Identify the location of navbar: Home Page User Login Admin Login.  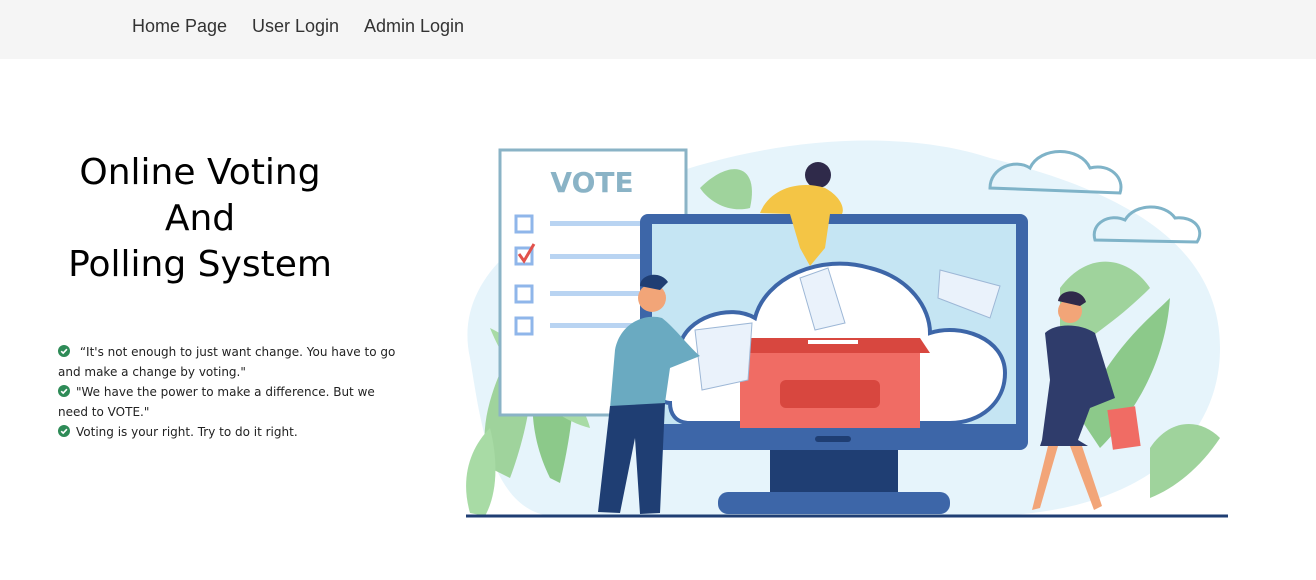
(658, 29).